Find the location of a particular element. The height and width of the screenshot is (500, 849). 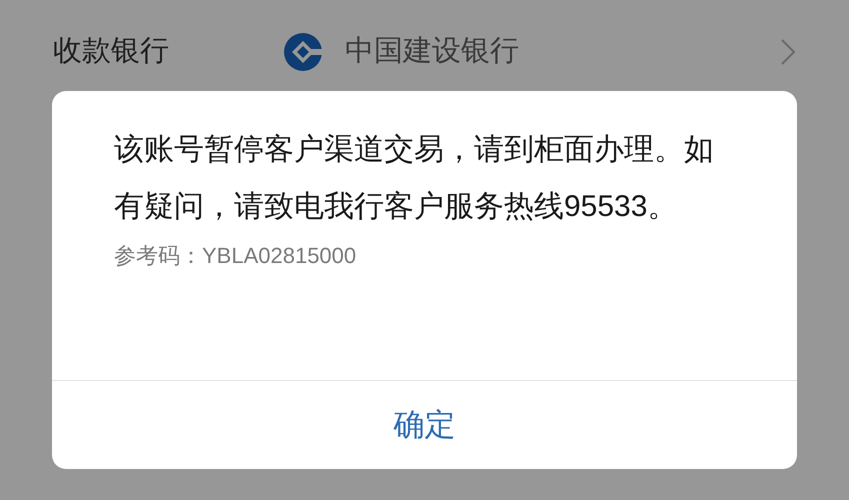

reference-code: 参考码：YBLA02815000 is located at coordinates (236, 256).